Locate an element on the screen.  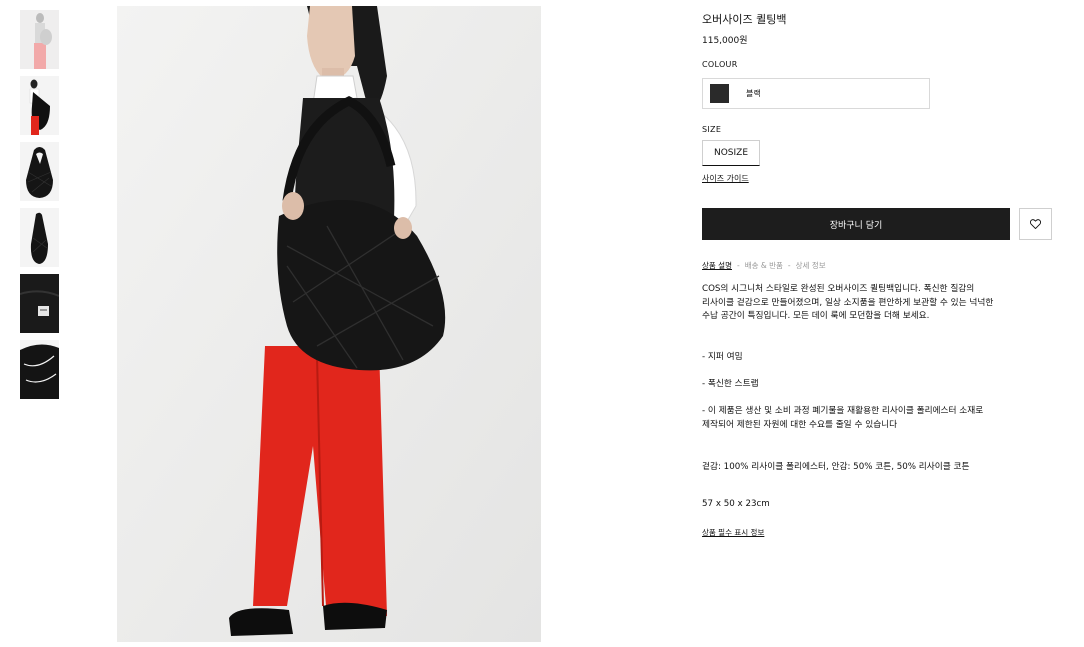
size-option-button: NOSIZE is located at coordinates (731, 153).